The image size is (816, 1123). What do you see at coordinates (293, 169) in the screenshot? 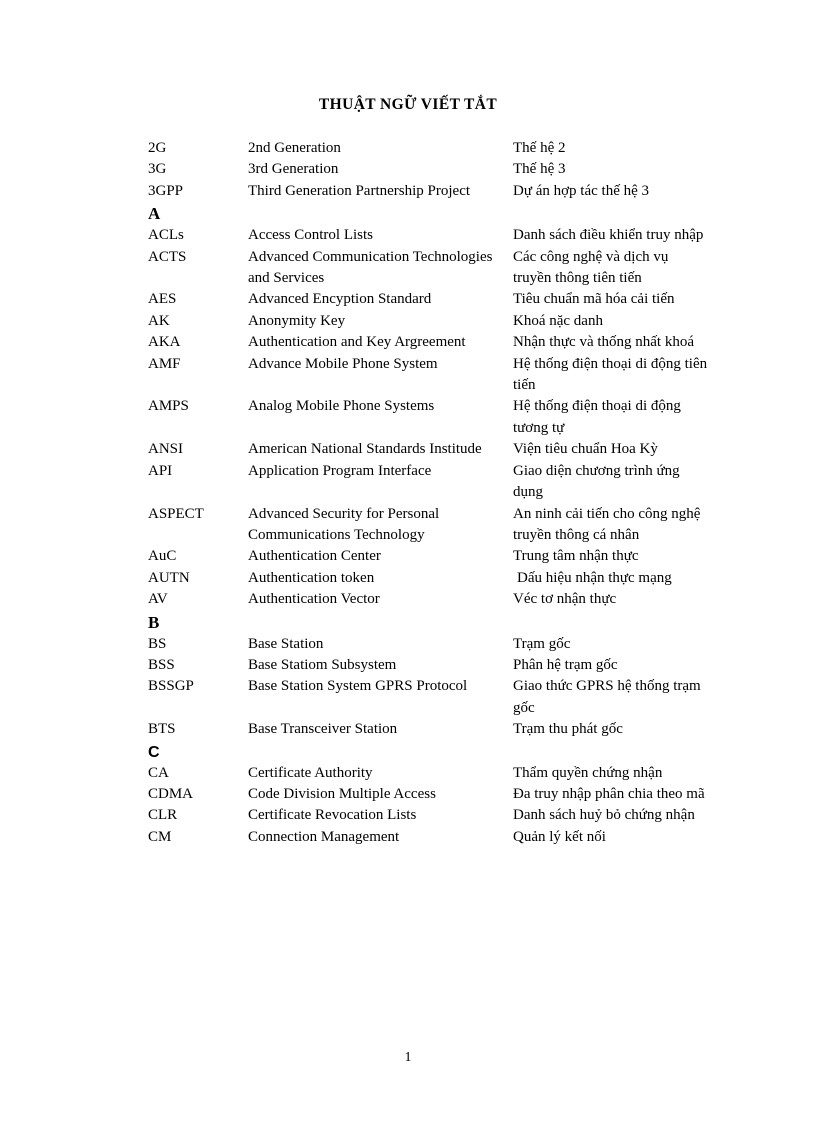
I see `english-expansion: 3rd Generation` at bounding box center [293, 169].